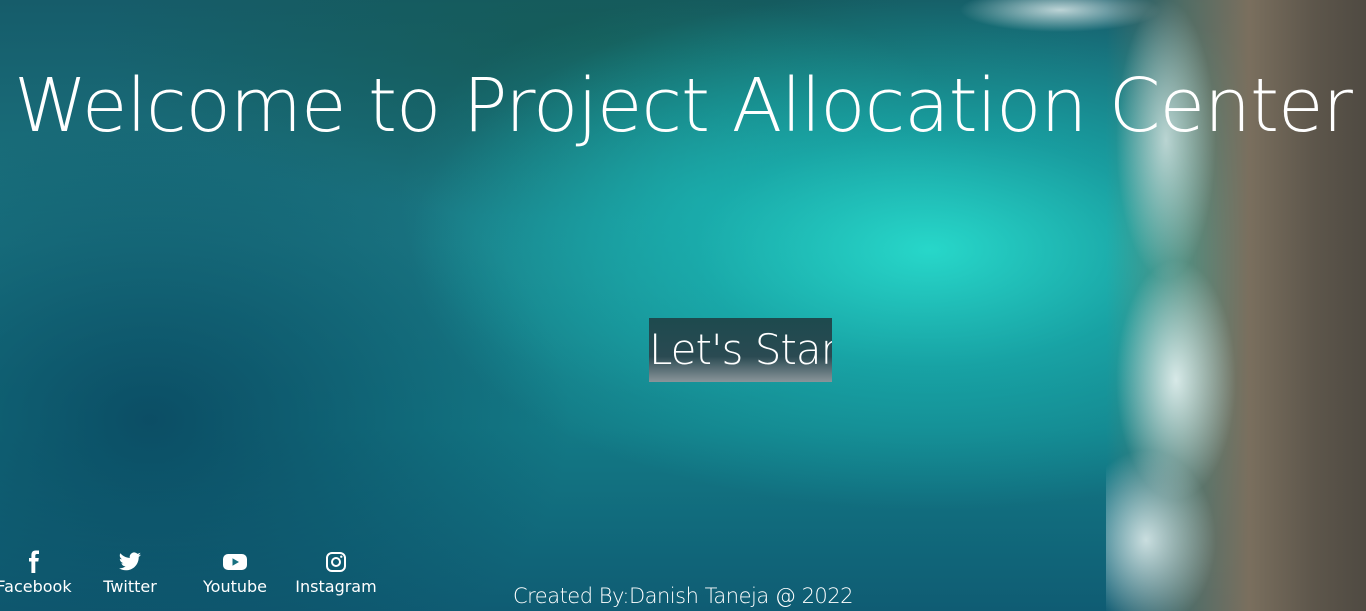 The height and width of the screenshot is (611, 1366). What do you see at coordinates (37, 562) in the screenshot?
I see `facebook-icon` at bounding box center [37, 562].